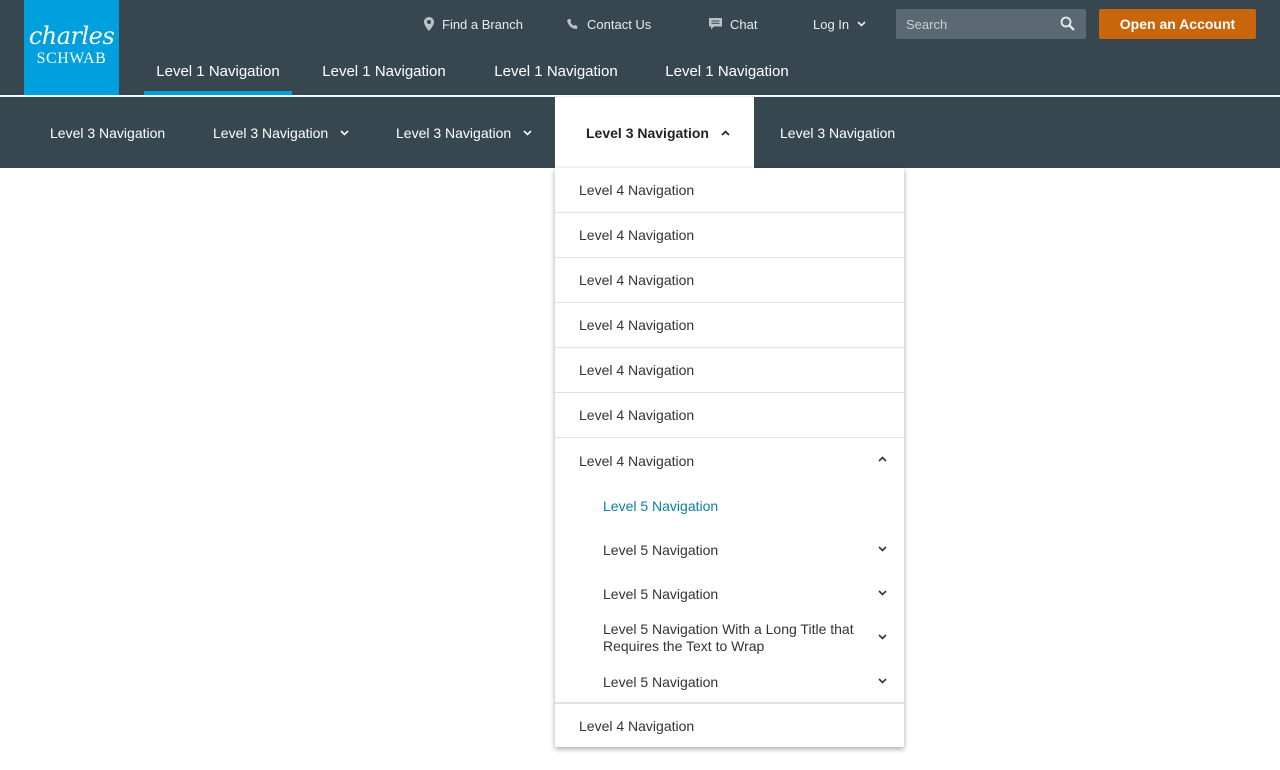  Describe the element at coordinates (573, 24) in the screenshot. I see `phone-icon` at that location.